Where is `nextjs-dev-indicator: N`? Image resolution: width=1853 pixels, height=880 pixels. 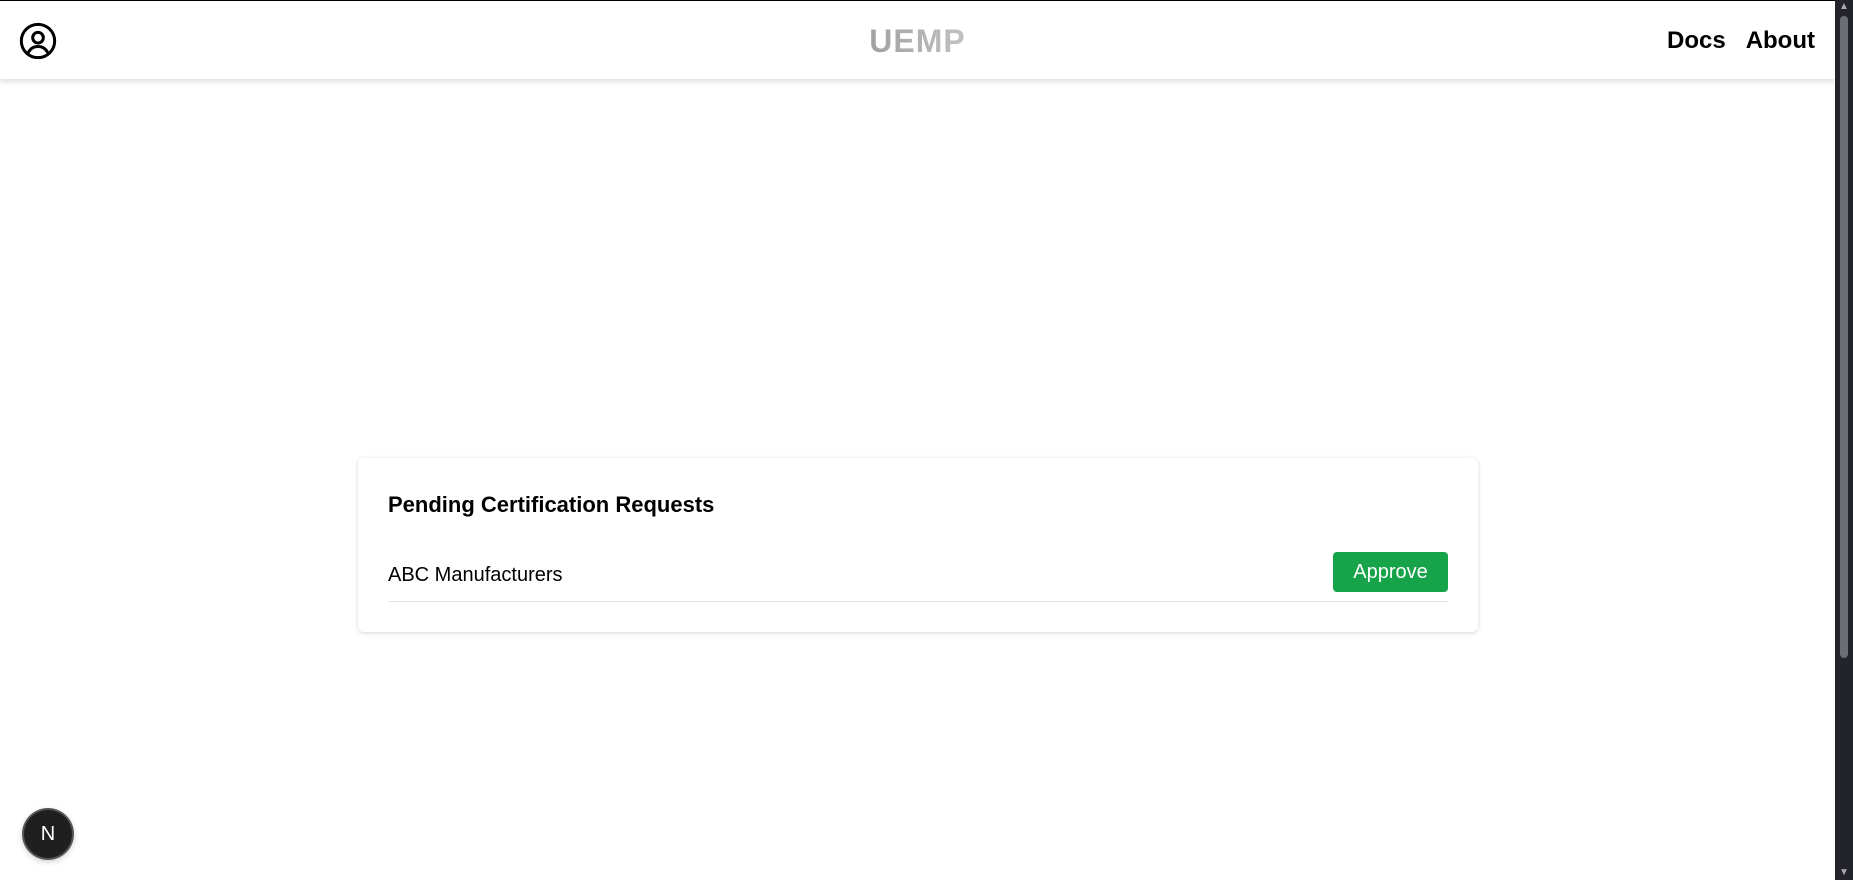 nextjs-dev-indicator: N is located at coordinates (48, 834).